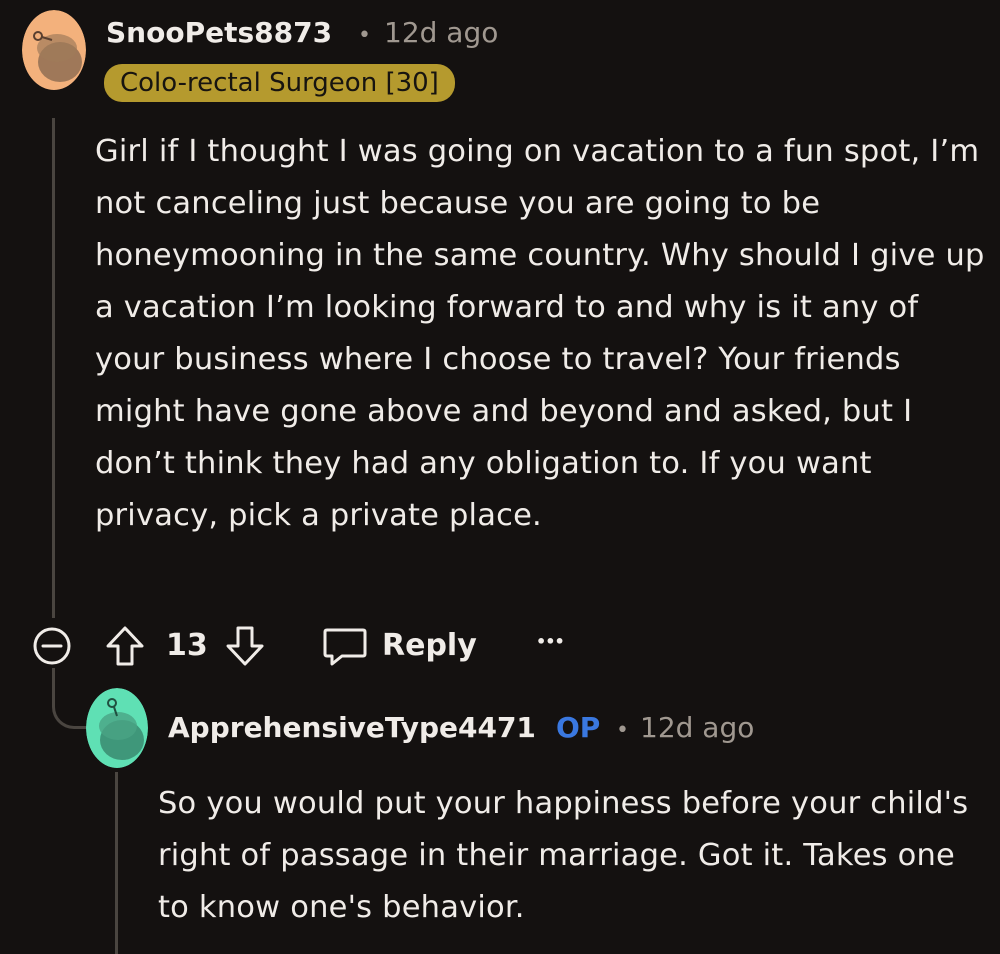  What do you see at coordinates (352, 727) in the screenshot?
I see `reply-username: ApprehensiveType4471` at bounding box center [352, 727].